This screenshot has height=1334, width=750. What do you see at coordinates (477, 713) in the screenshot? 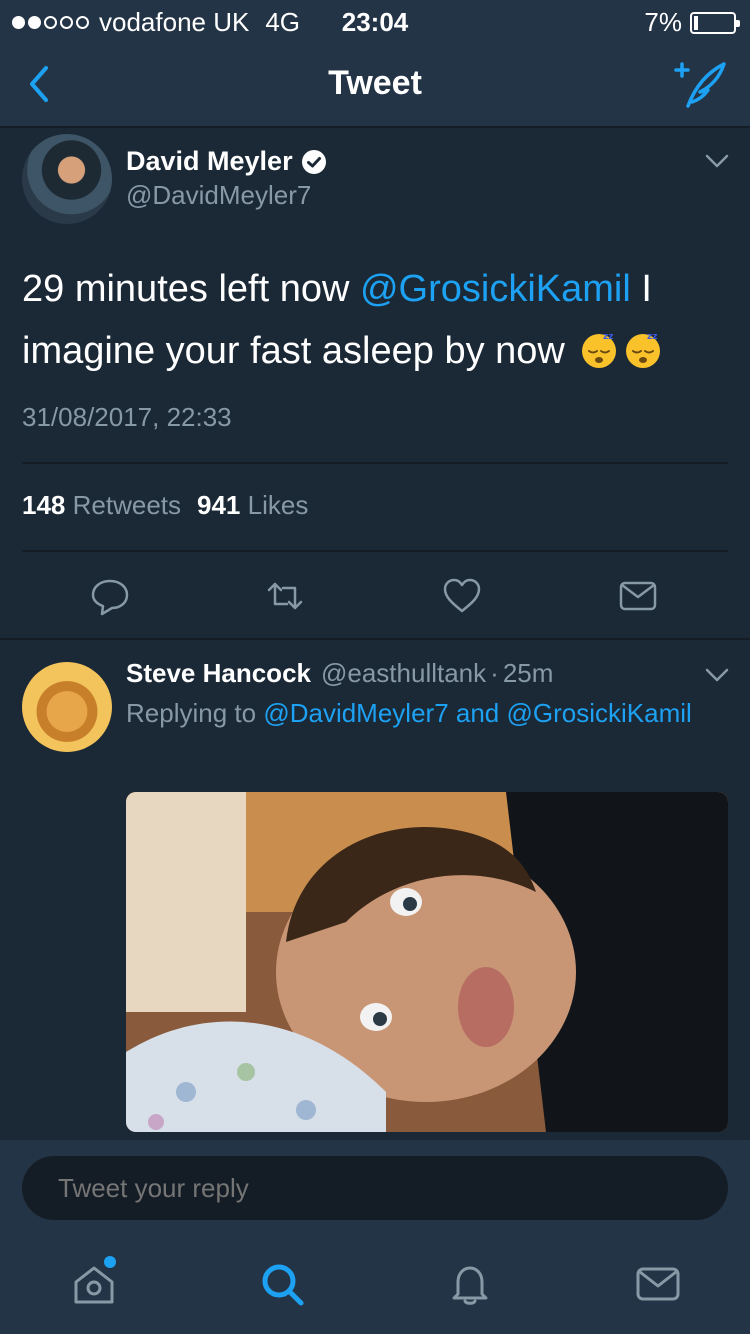
I see `replying-and: and` at bounding box center [477, 713].